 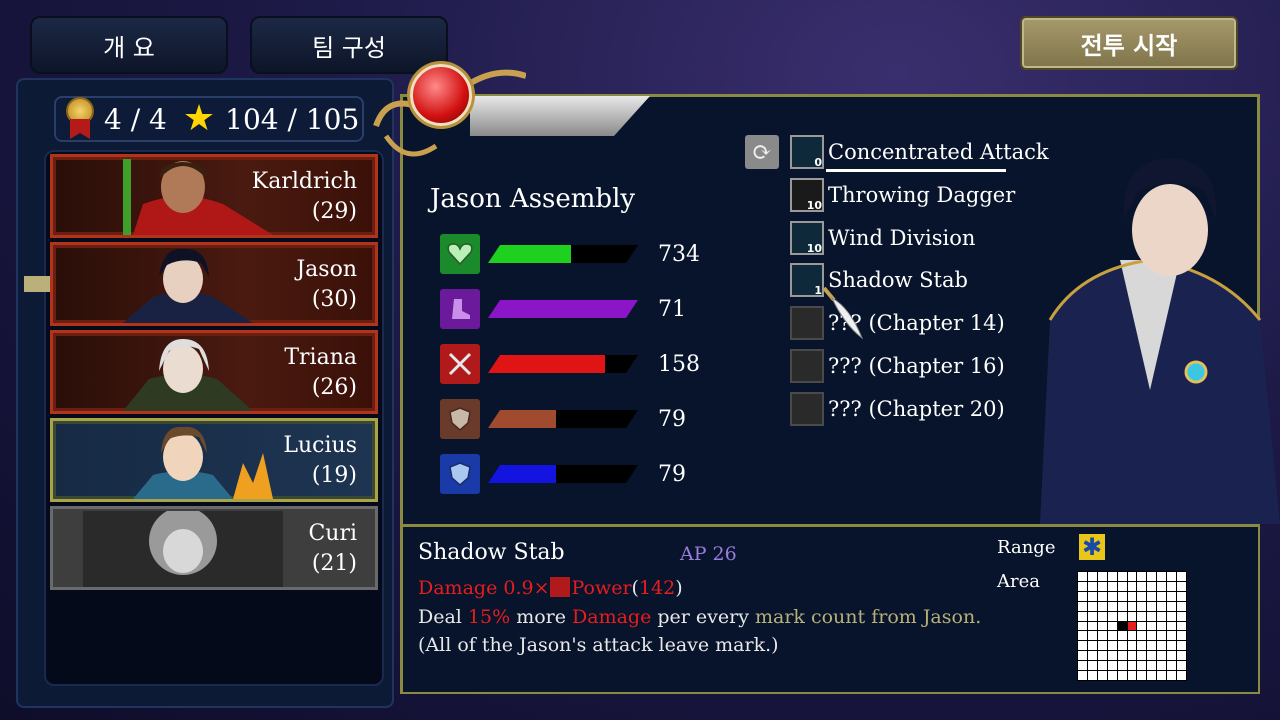 What do you see at coordinates (879, 280) in the screenshot?
I see `skill-shadow-stab: 1 Shadow Stab` at bounding box center [879, 280].